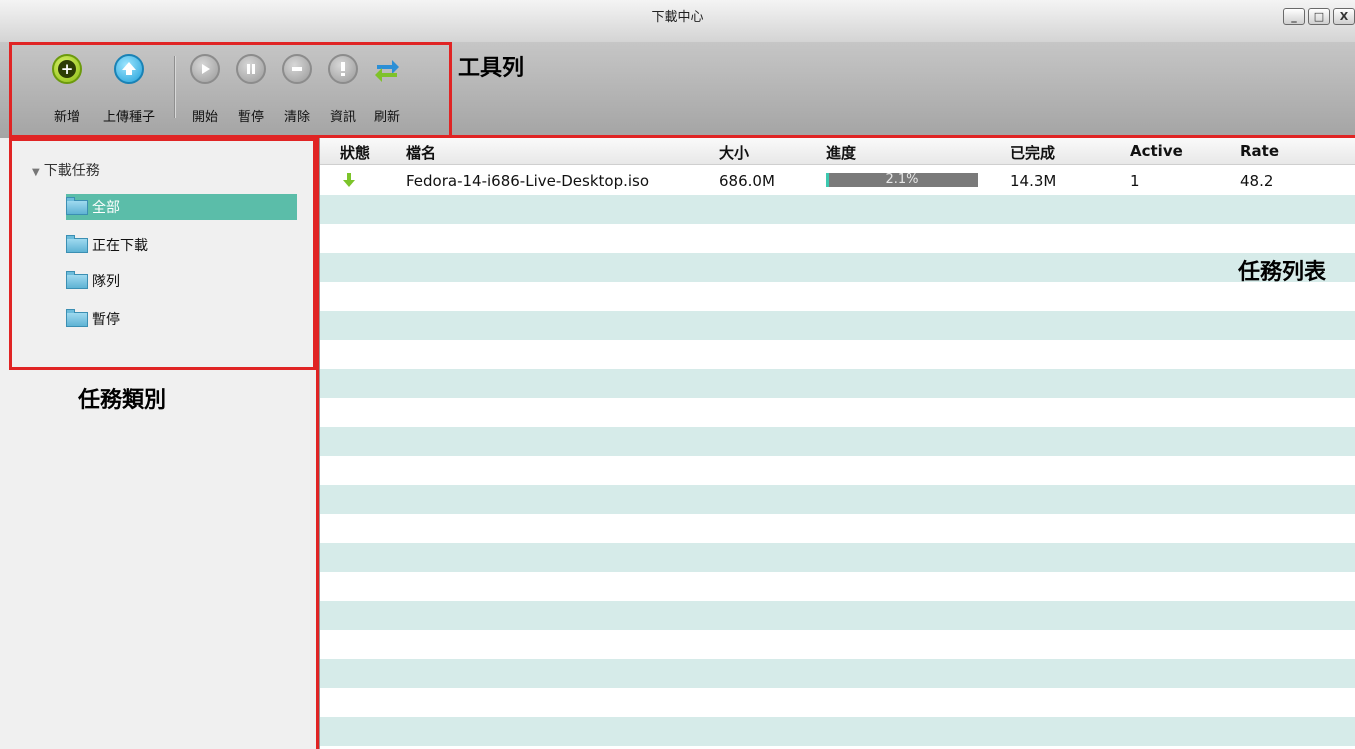 The width and height of the screenshot is (1355, 749). What do you see at coordinates (1135, 181) in the screenshot?
I see `row-active: 1` at bounding box center [1135, 181].